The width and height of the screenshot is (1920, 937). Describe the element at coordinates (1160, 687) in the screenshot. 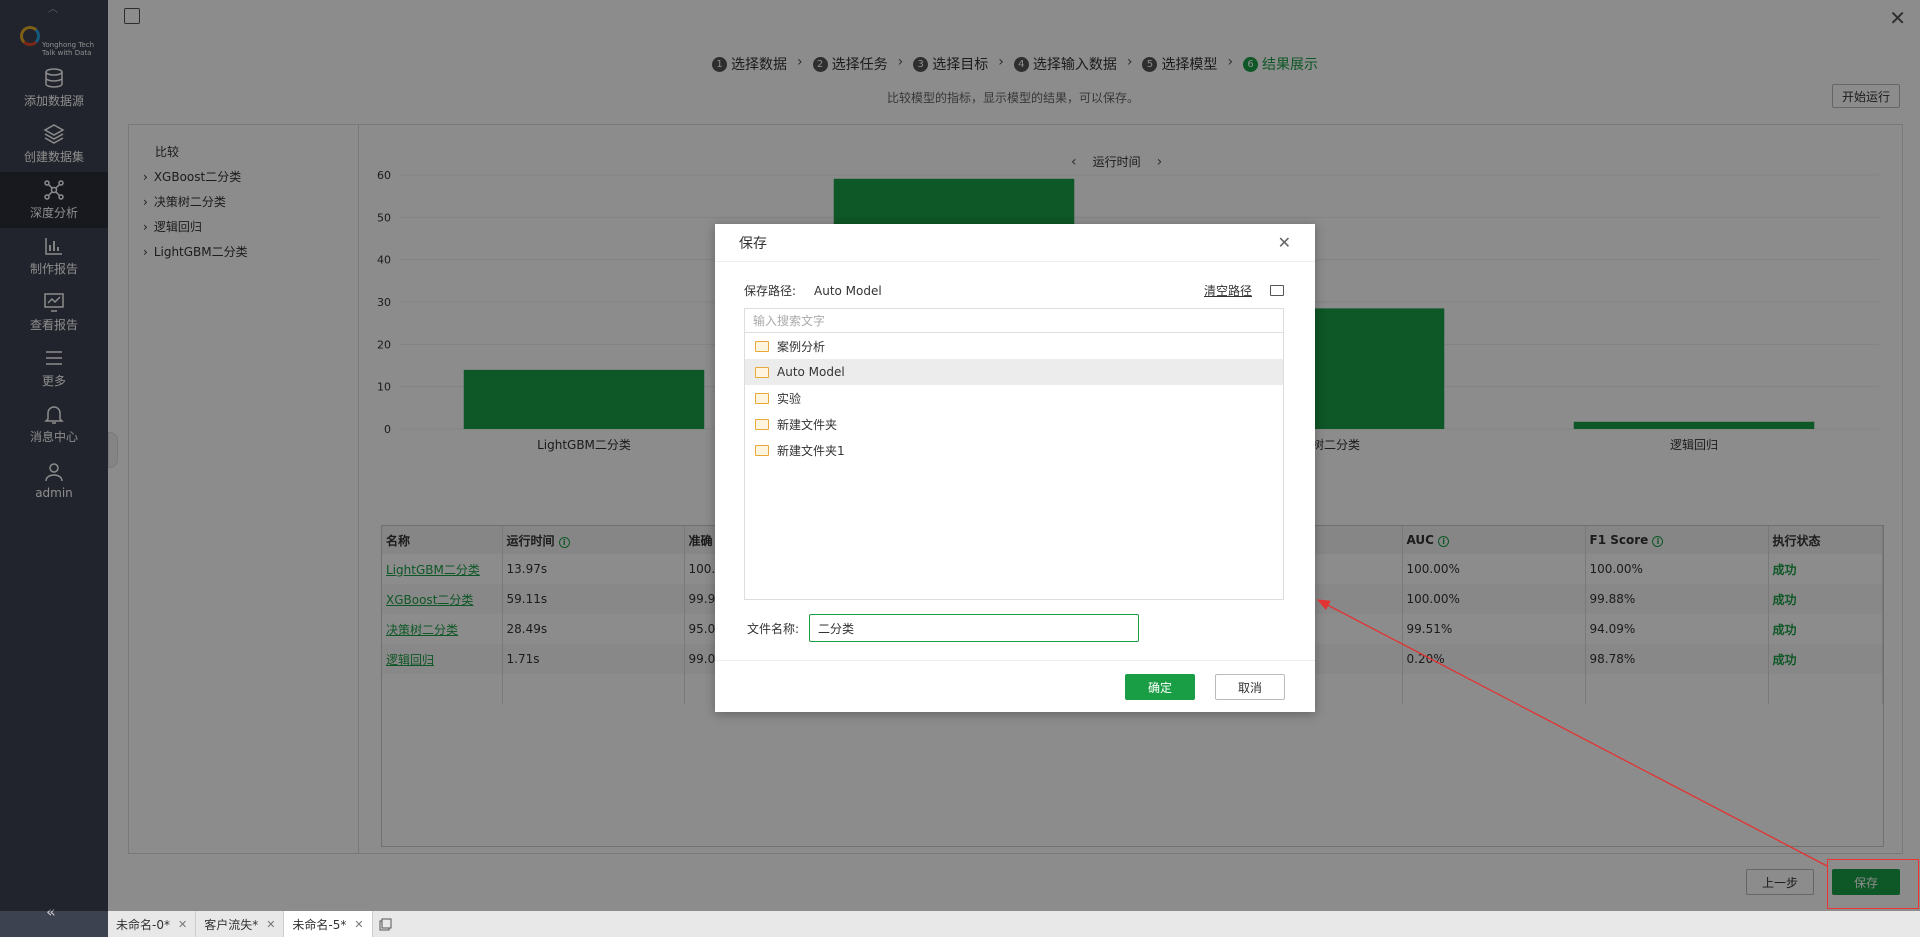

I see `confirm-button: 确定` at that location.